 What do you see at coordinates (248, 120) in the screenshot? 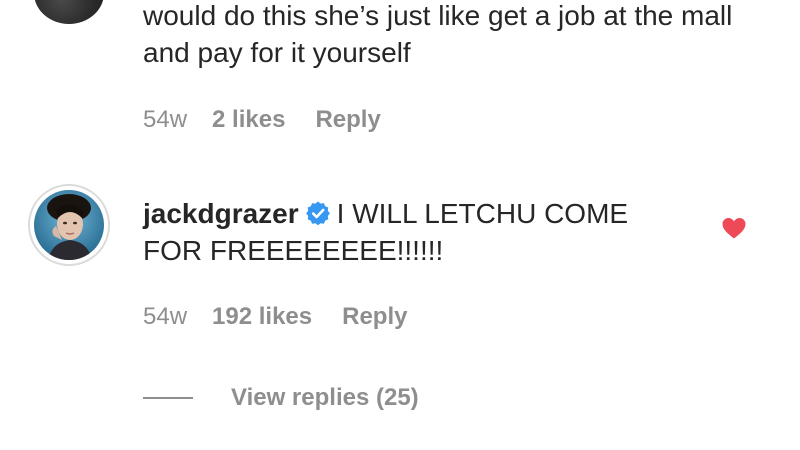
I see `likes-count: 2 likes` at bounding box center [248, 120].